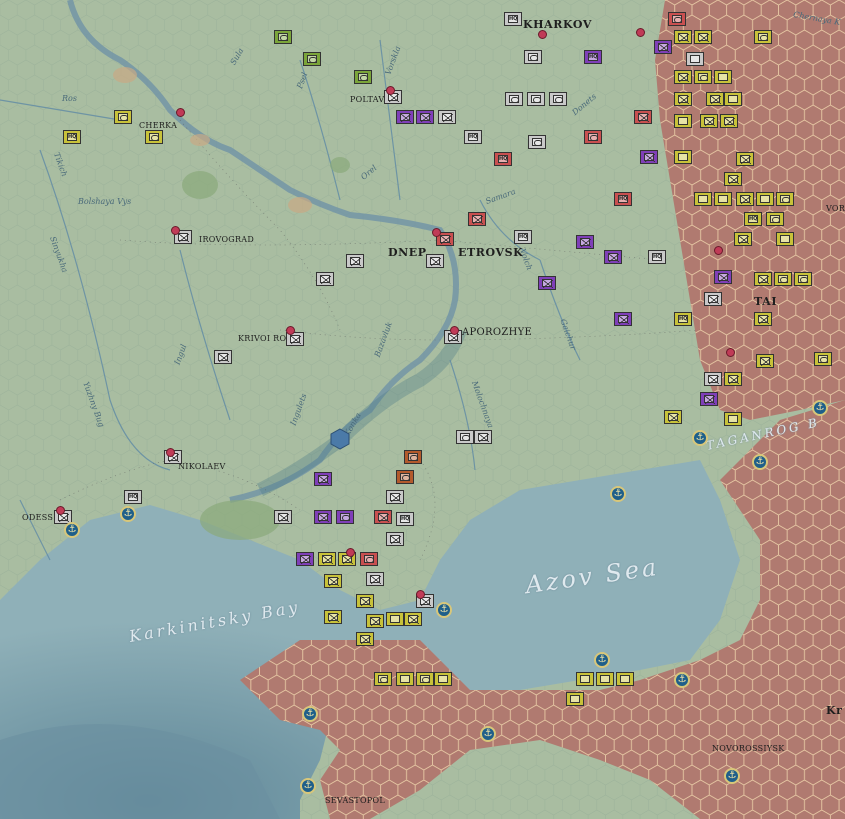 This screenshot has width=845, height=819. Describe the element at coordinates (405, 477) in the screenshot. I see `axis-unit-orange` at that location.